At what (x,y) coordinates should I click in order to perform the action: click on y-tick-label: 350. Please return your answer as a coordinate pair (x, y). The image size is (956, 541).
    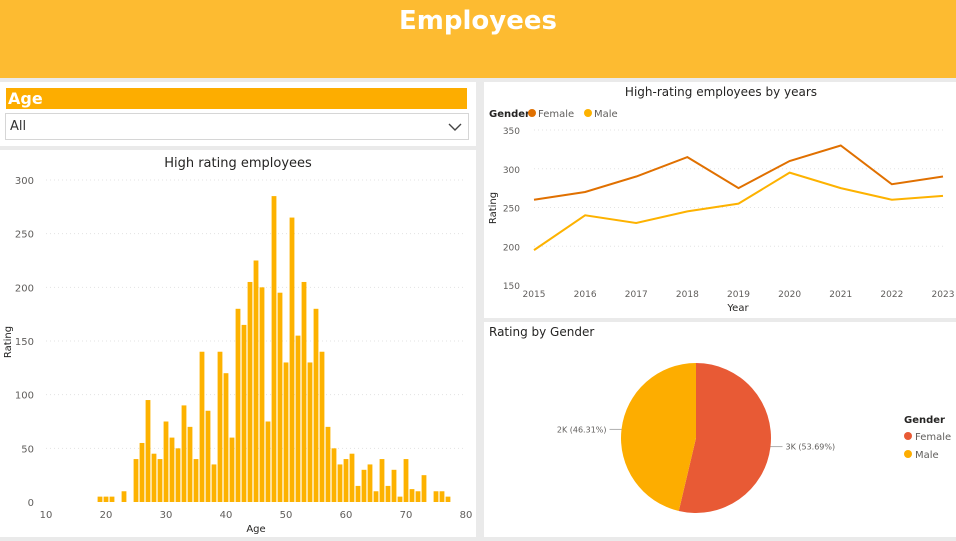
    Looking at the image, I should click on (511, 132).